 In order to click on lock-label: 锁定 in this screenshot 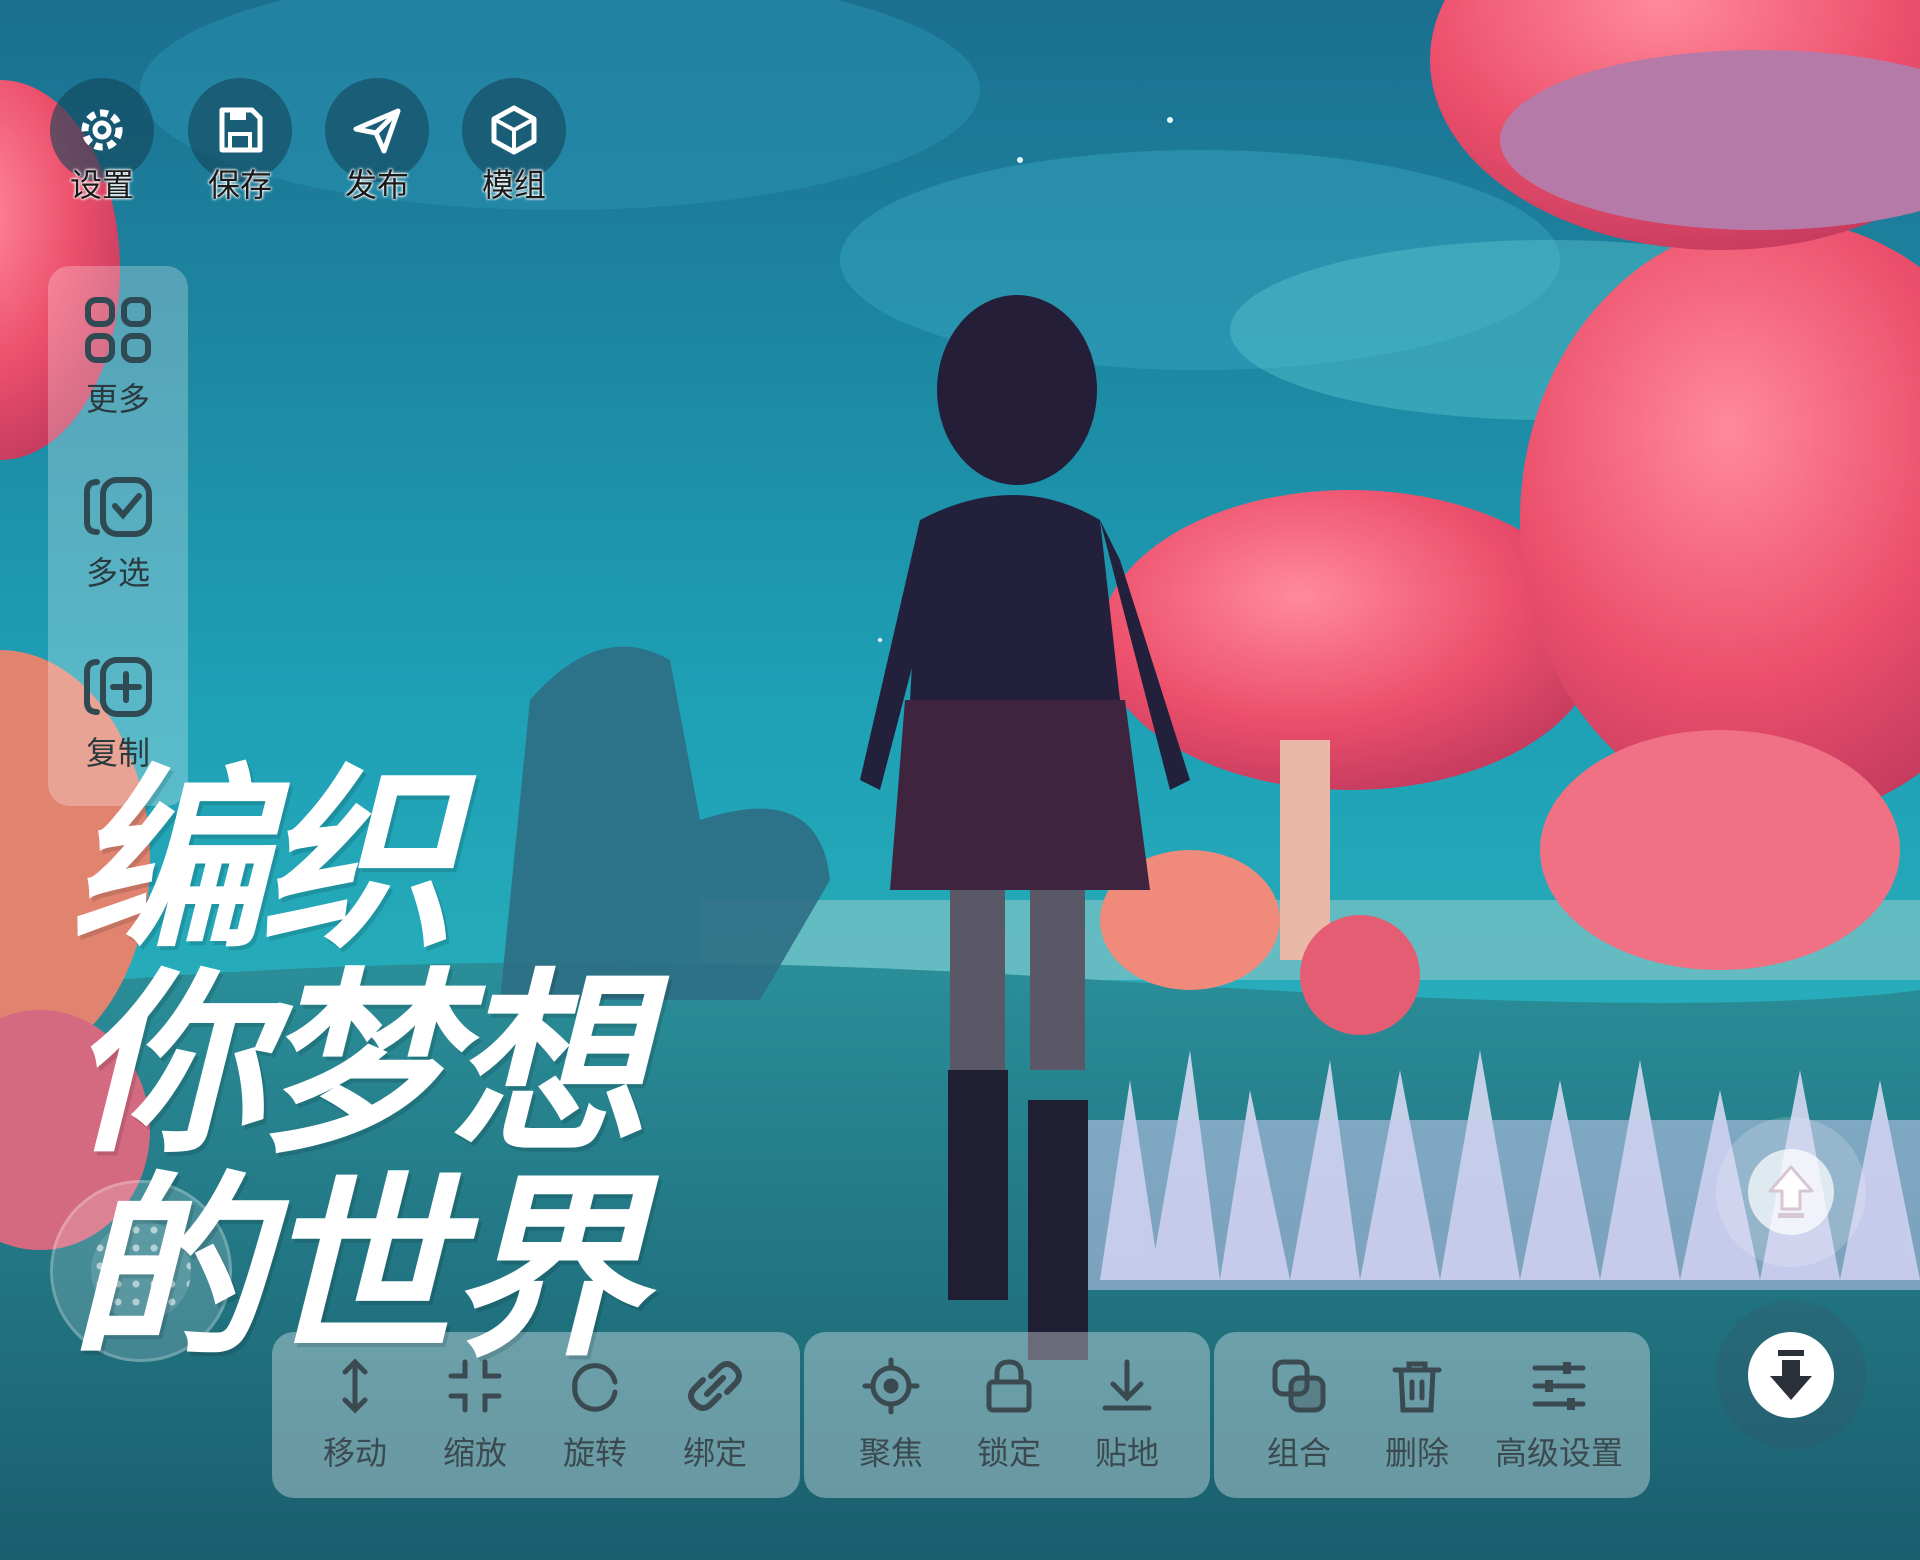, I will do `click(1008, 1453)`.